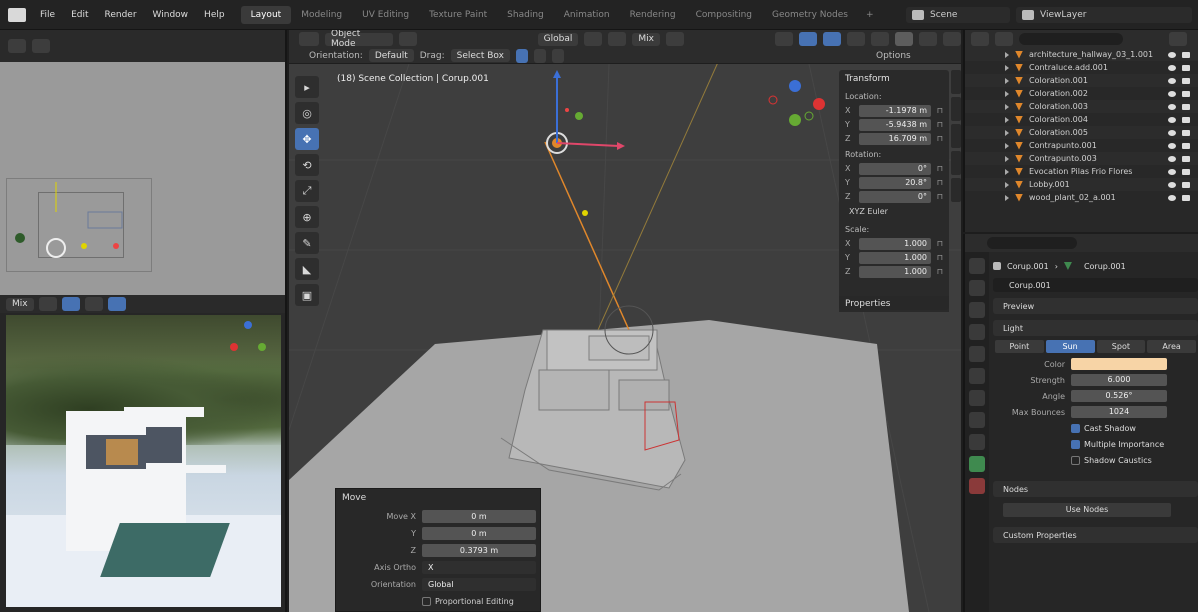 The height and width of the screenshot is (612, 1198). I want to click on color-swatch, so click(1119, 364).